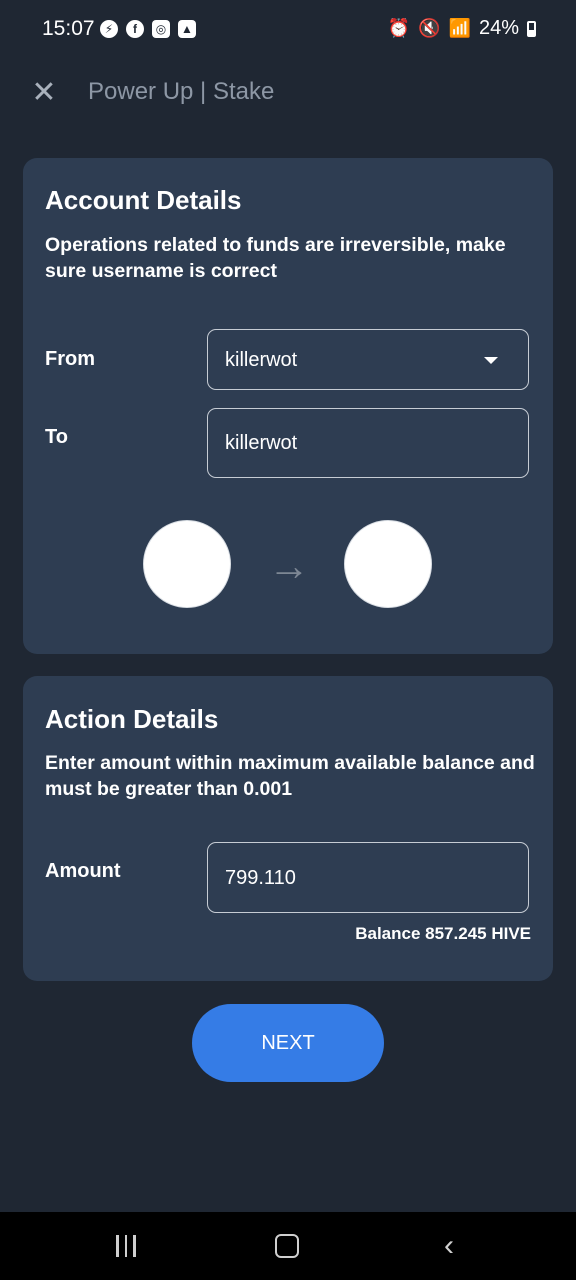 Image resolution: width=576 pixels, height=1280 pixels. I want to click on navigation-bar: ‹, so click(288, 1246).